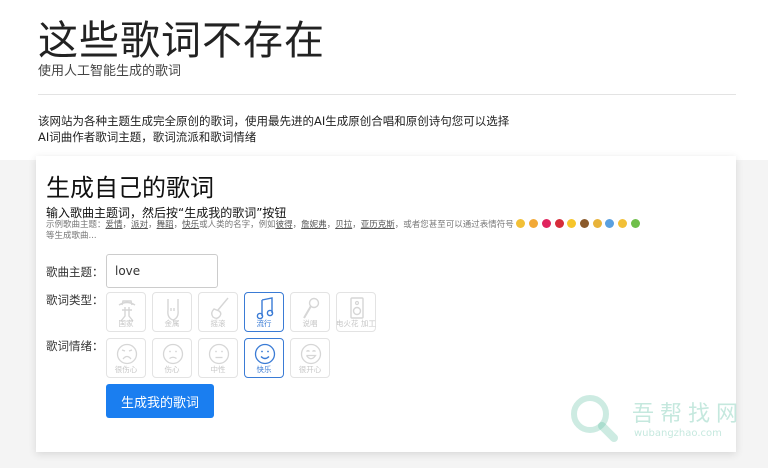 The height and width of the screenshot is (468, 768). Describe the element at coordinates (241, 312) in the screenshot. I see `genre-options: 国家 金属 摇滚 流行 说唱 电火花 加工` at that location.